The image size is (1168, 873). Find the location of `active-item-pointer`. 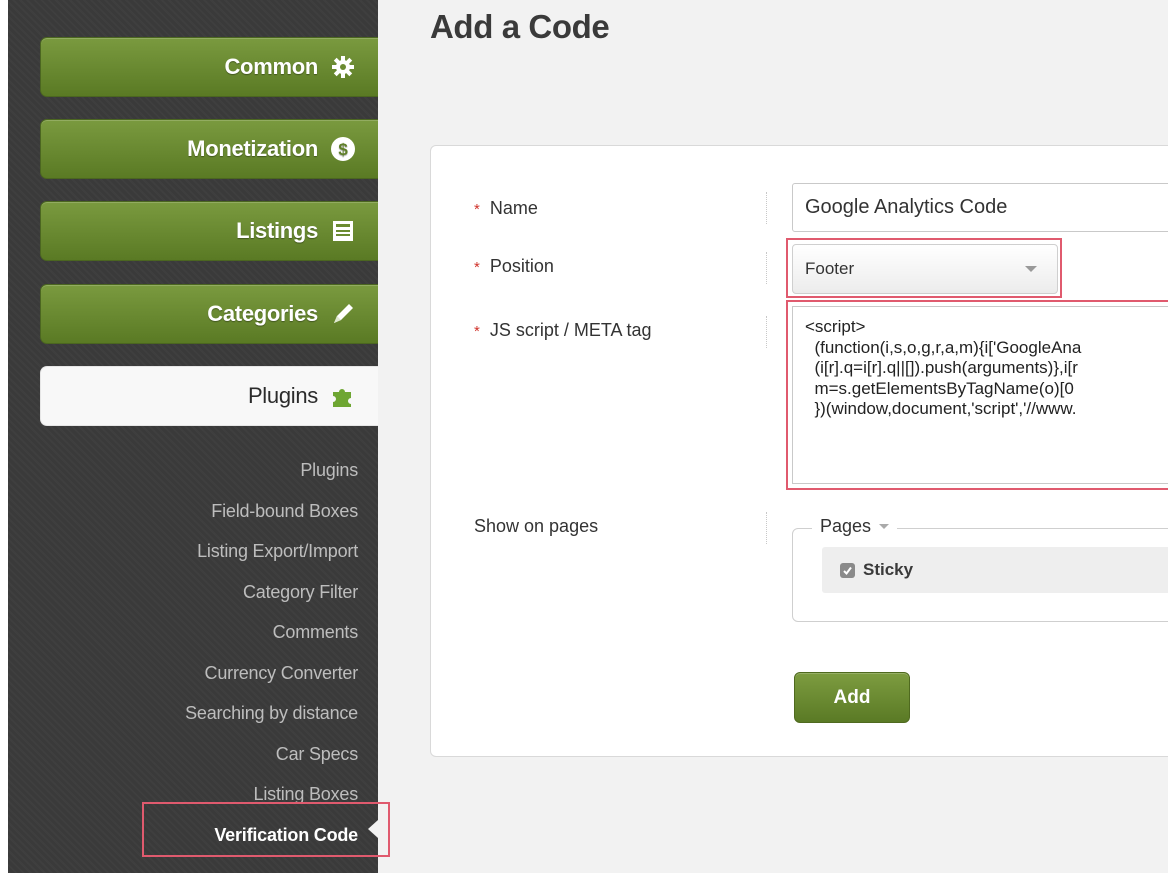

active-item-pointer is located at coordinates (373, 829).